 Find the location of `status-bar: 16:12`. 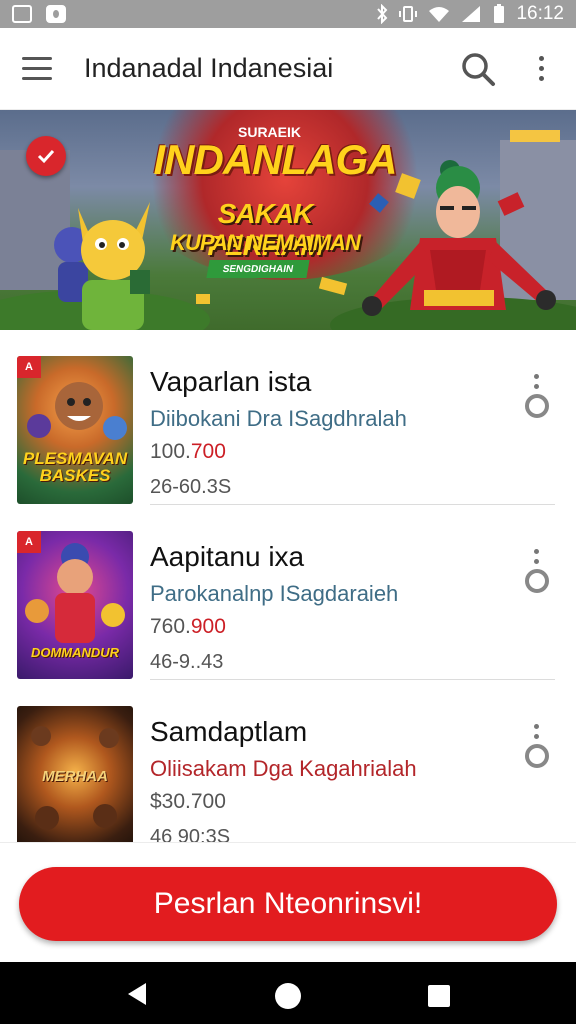

status-bar: 16:12 is located at coordinates (288, 14).